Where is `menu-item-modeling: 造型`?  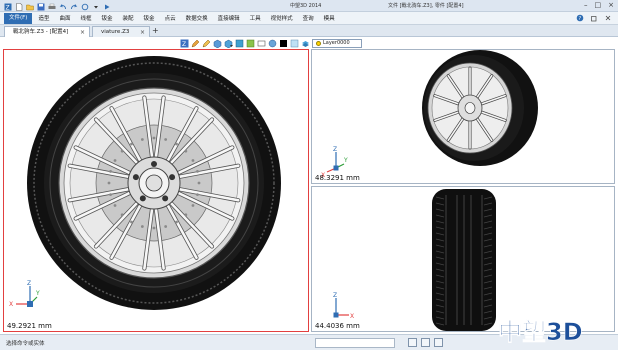
menu-item-modeling: 造型 is located at coordinates (43, 18).